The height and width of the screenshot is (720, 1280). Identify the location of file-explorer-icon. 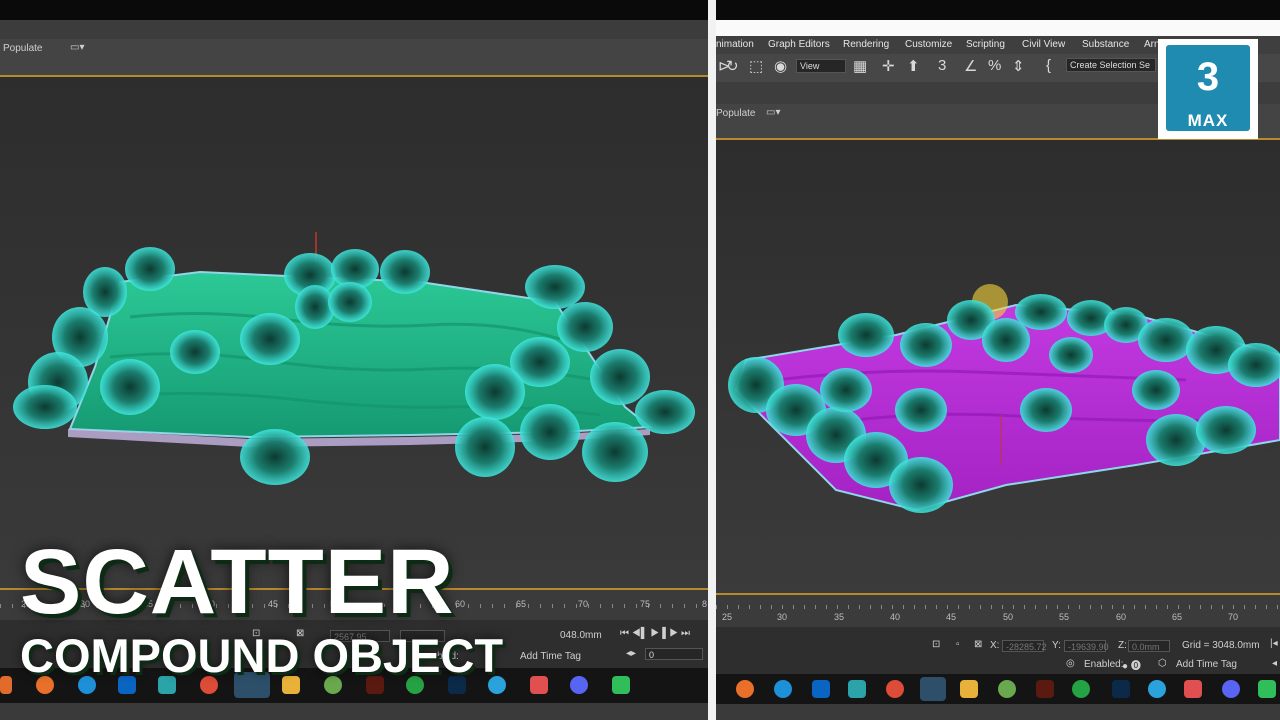
(969, 689).